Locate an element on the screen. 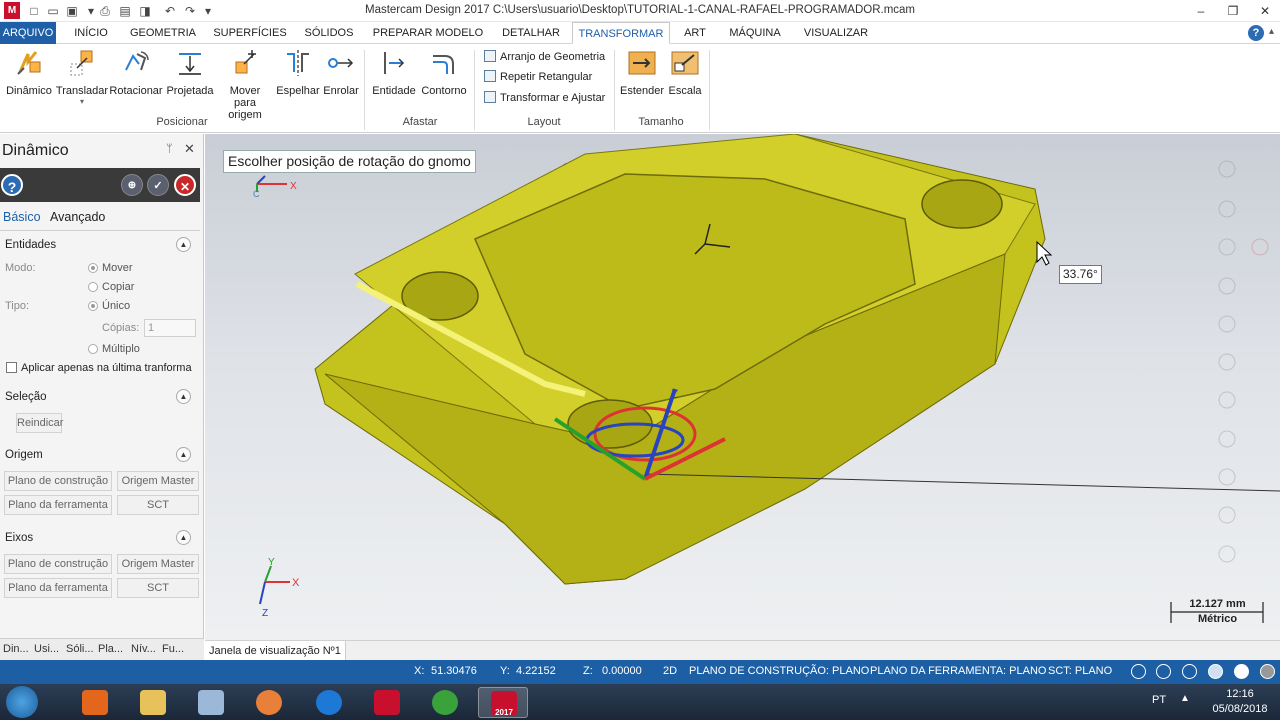 This screenshot has height=720, width=1280. hidden-line-icon is located at coordinates (1189, 671).